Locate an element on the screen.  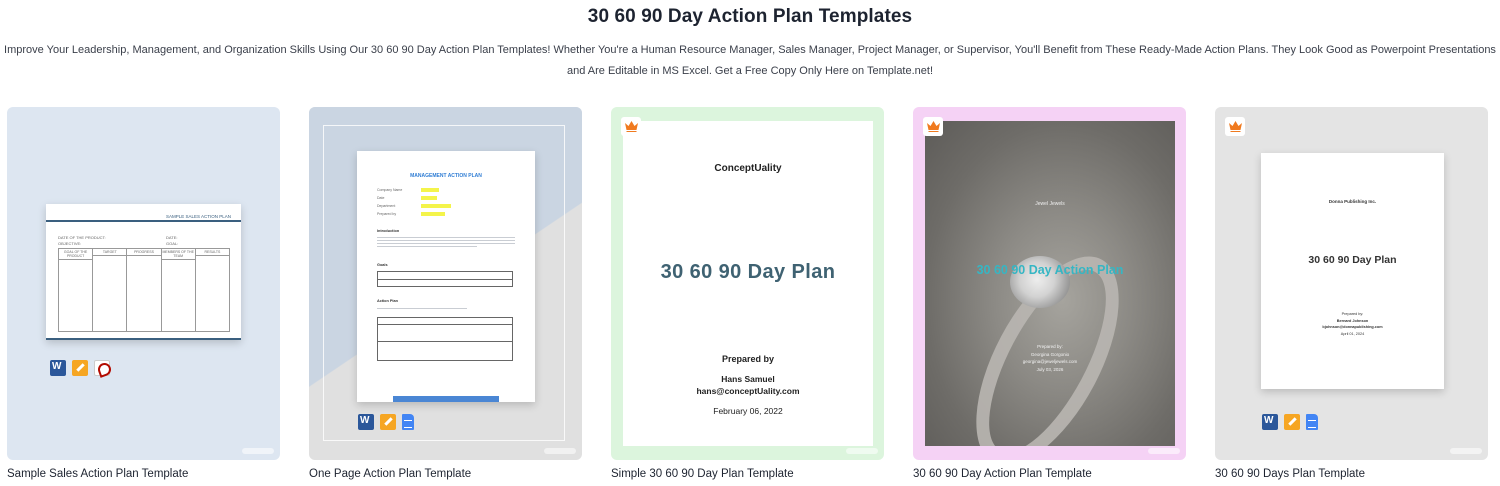
column-header: PROGRESS is located at coordinates (144, 252).